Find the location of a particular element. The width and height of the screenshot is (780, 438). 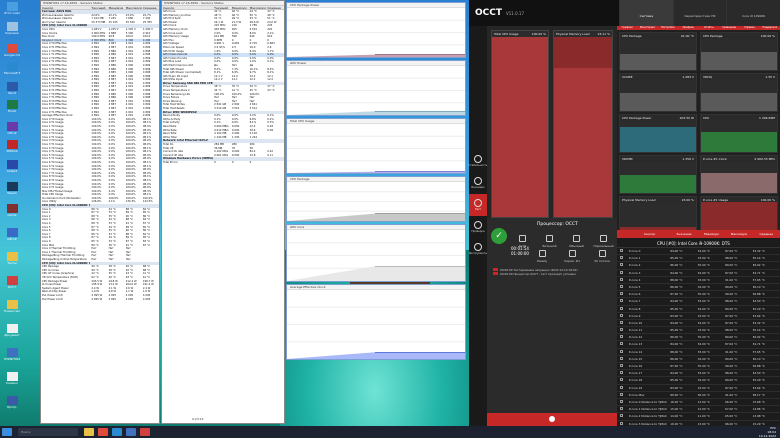

test-option: Steady is located at coordinates (542, 256).